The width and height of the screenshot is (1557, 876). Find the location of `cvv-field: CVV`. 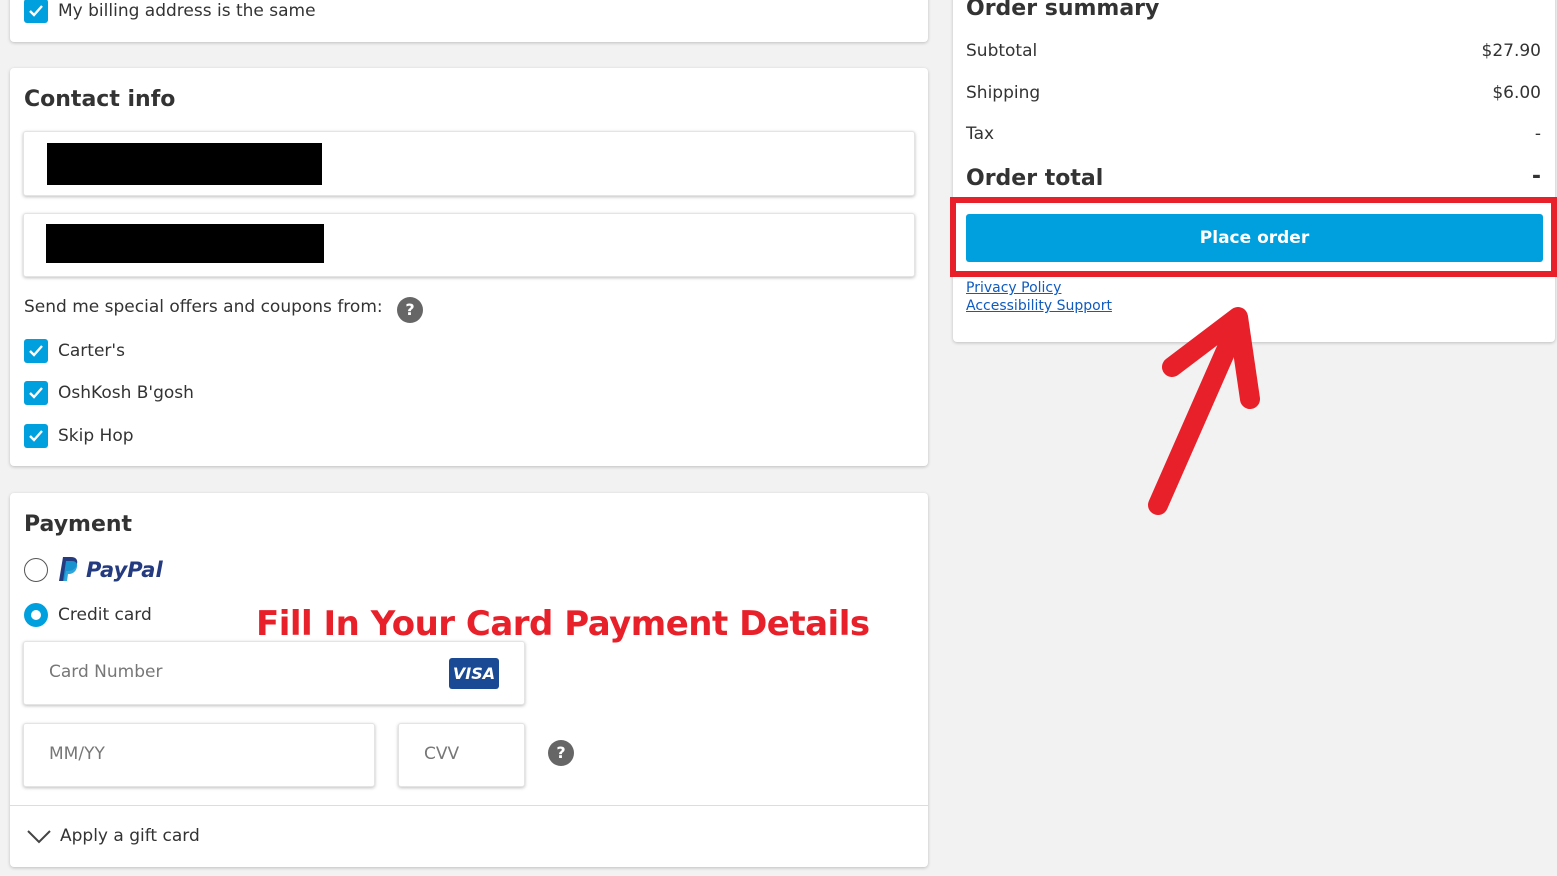

cvv-field: CVV is located at coordinates (461, 755).